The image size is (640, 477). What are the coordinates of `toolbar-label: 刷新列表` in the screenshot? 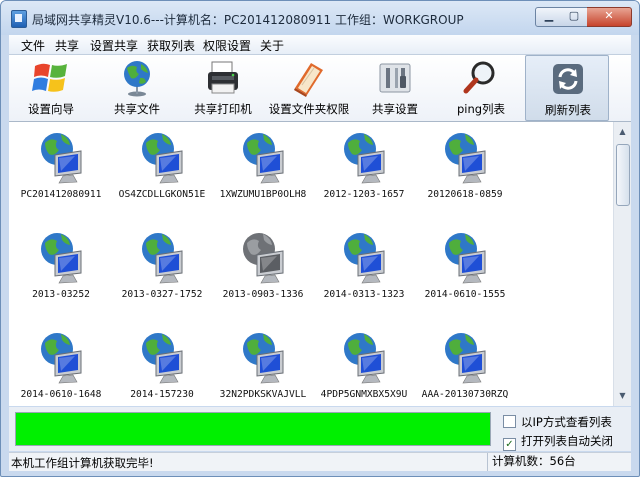 It's located at (568, 110).